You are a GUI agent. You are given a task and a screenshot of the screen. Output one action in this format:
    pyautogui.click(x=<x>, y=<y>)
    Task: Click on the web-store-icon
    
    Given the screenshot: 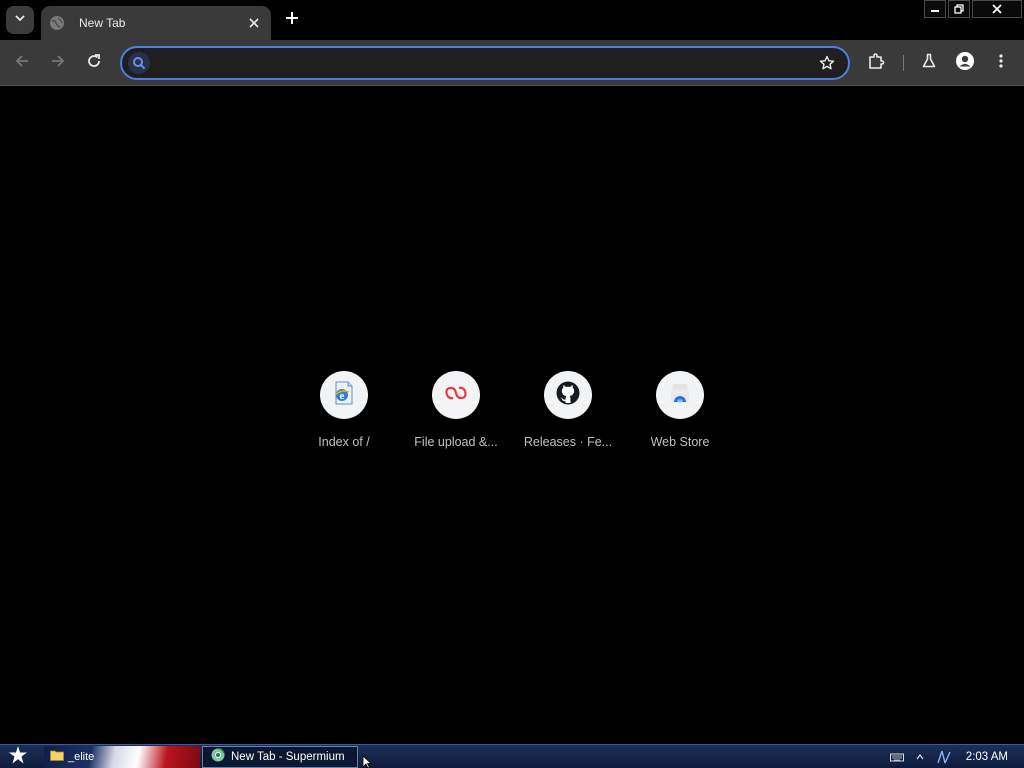 What is the action you would take?
    pyautogui.click(x=680, y=395)
    